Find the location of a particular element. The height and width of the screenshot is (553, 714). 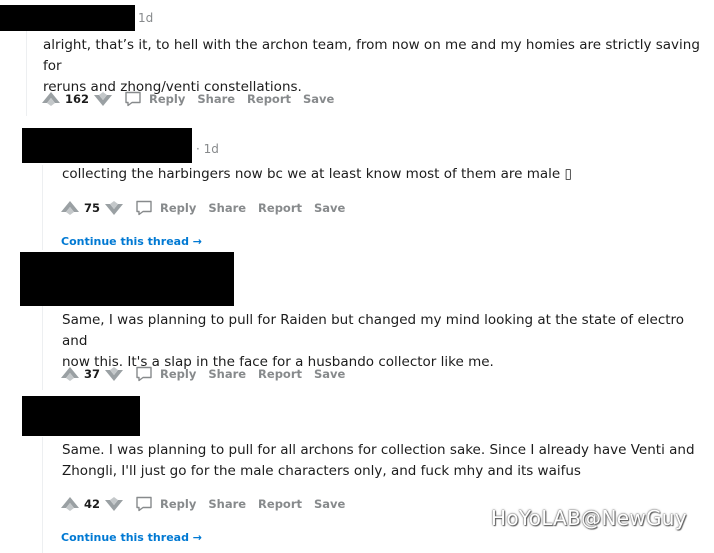

comment-action-bar: 37 Reply Share Report Save is located at coordinates (208, 374).